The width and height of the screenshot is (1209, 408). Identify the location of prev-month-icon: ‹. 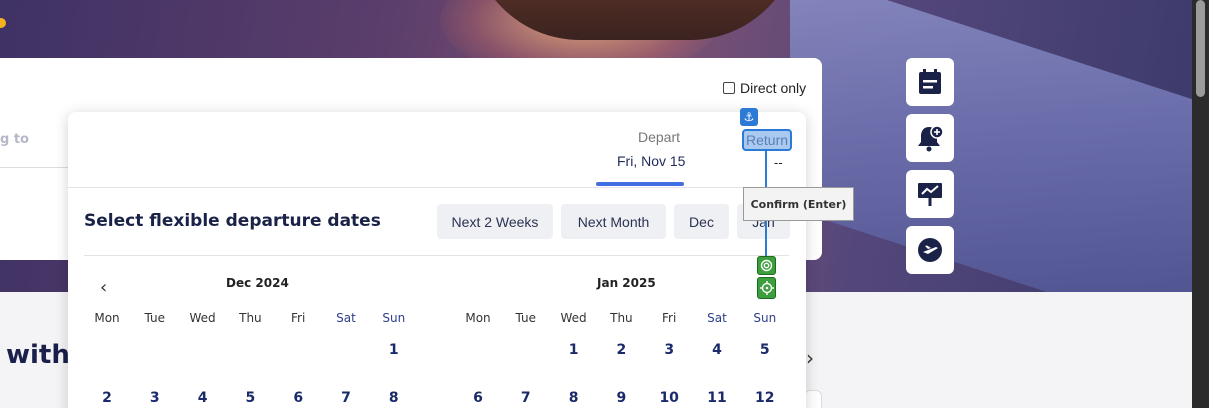
(103, 287).